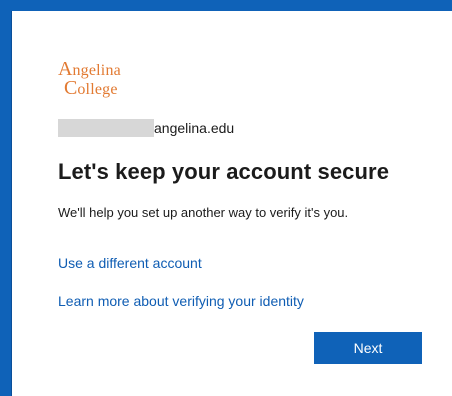 Image resolution: width=452 pixels, height=396 pixels. What do you see at coordinates (130, 263) in the screenshot?
I see `use-different-account-link: Use a different account` at bounding box center [130, 263].